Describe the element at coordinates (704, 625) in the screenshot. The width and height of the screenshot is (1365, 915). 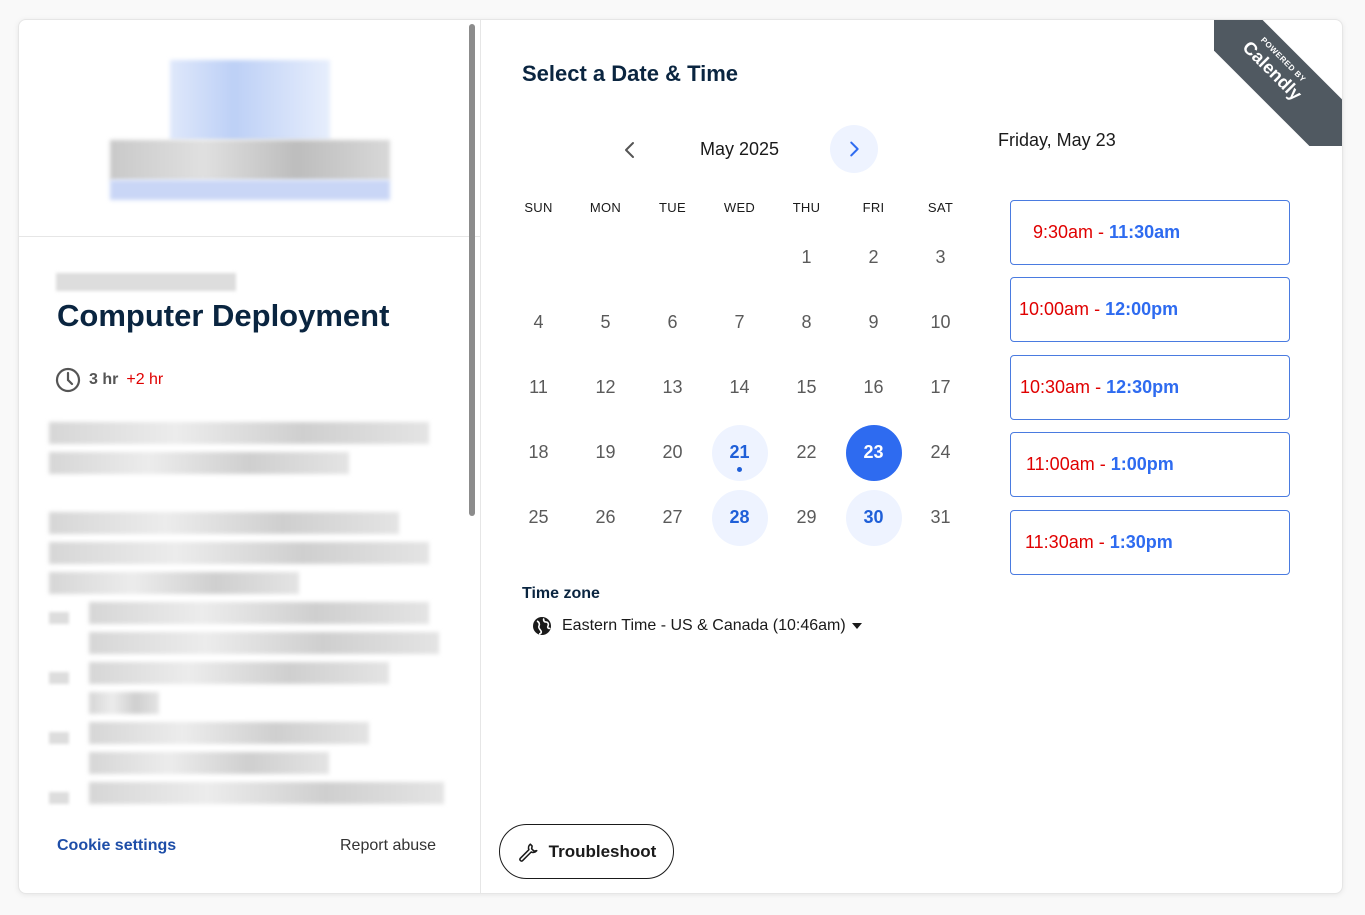
I see `timezone-value: Eastern Time - US & Canada (10:46am)` at that location.